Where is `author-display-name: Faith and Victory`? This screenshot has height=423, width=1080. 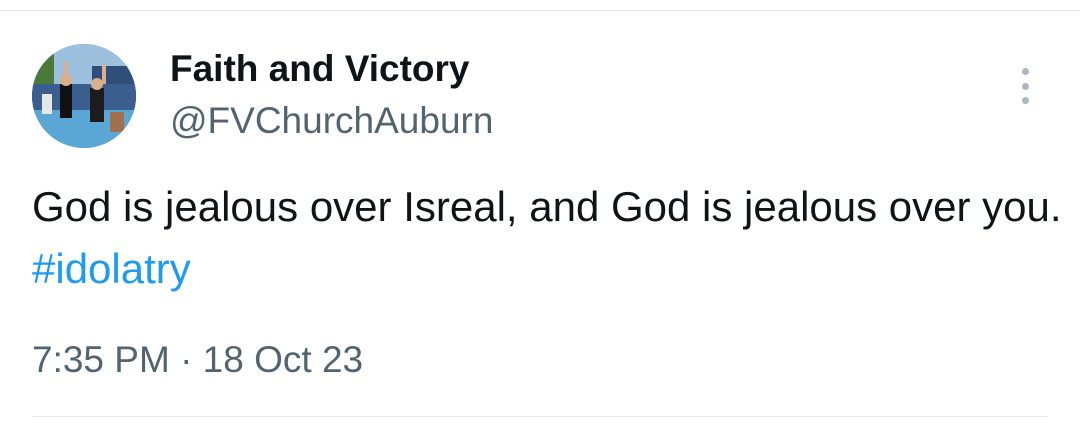 author-display-name: Faith and Victory is located at coordinates (320, 69).